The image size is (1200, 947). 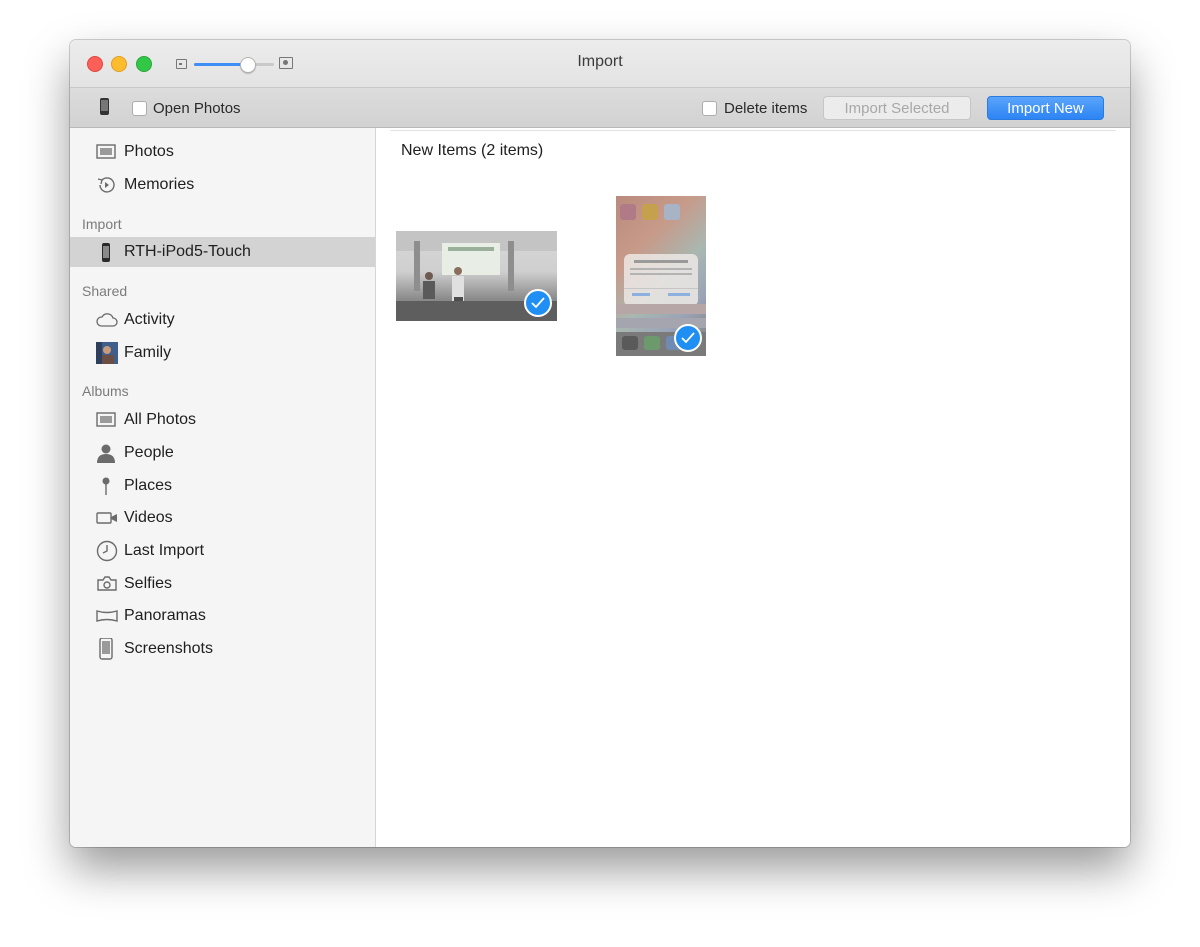 What do you see at coordinates (139, 108) in the screenshot?
I see `open-photos-checkbox` at bounding box center [139, 108].